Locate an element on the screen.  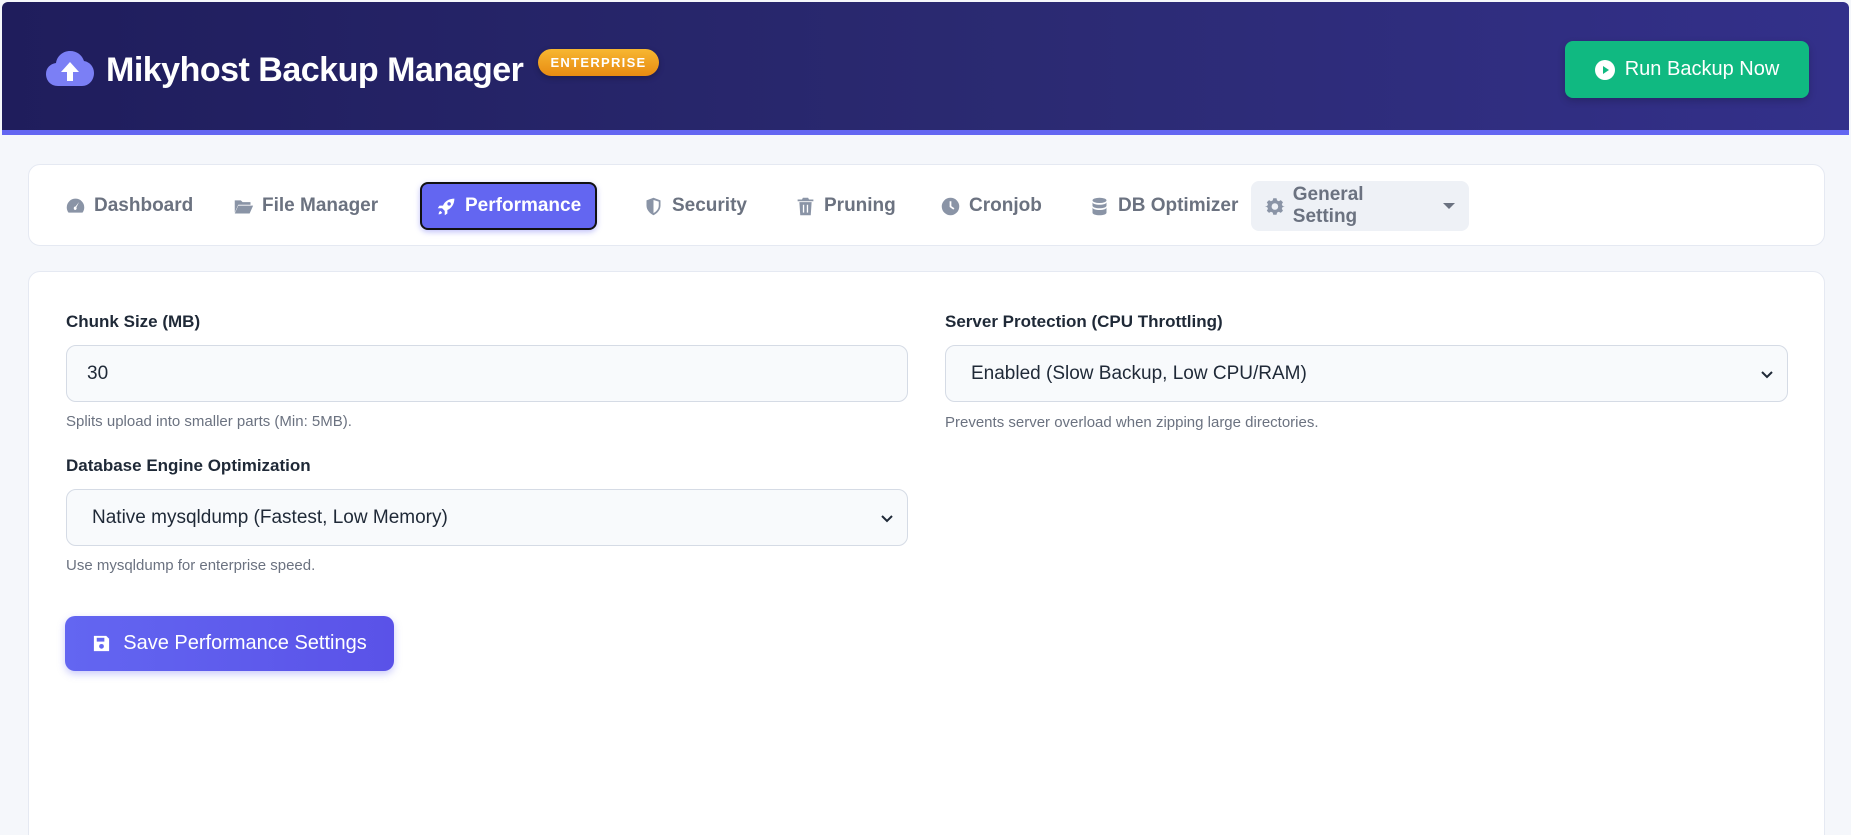
database-icon is located at coordinates (1099, 206).